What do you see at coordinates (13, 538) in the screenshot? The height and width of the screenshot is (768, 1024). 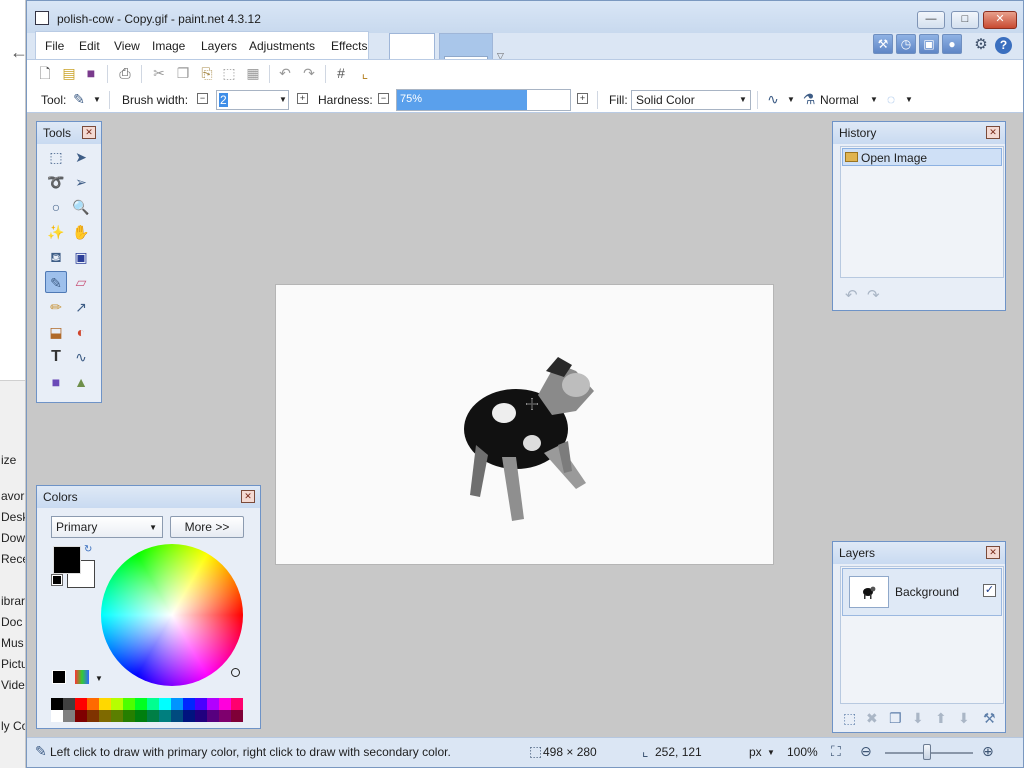 I see `explorer-item: Dow` at bounding box center [13, 538].